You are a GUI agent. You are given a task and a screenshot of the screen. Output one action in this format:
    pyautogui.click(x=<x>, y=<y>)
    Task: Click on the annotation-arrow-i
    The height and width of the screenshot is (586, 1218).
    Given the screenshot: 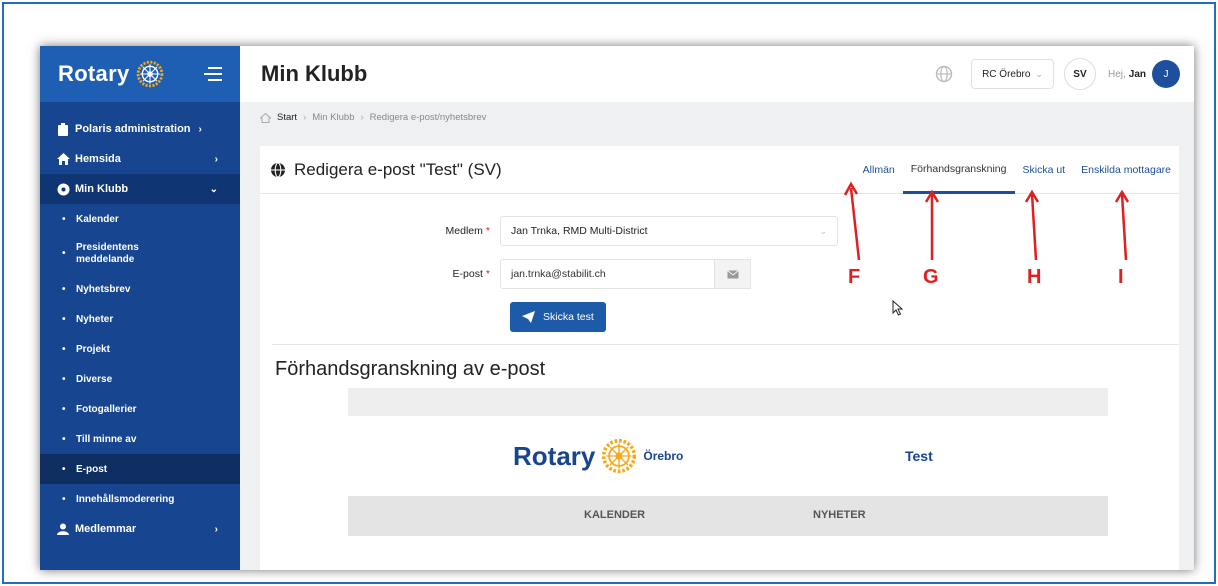 What is the action you would take?
    pyautogui.click(x=1124, y=227)
    